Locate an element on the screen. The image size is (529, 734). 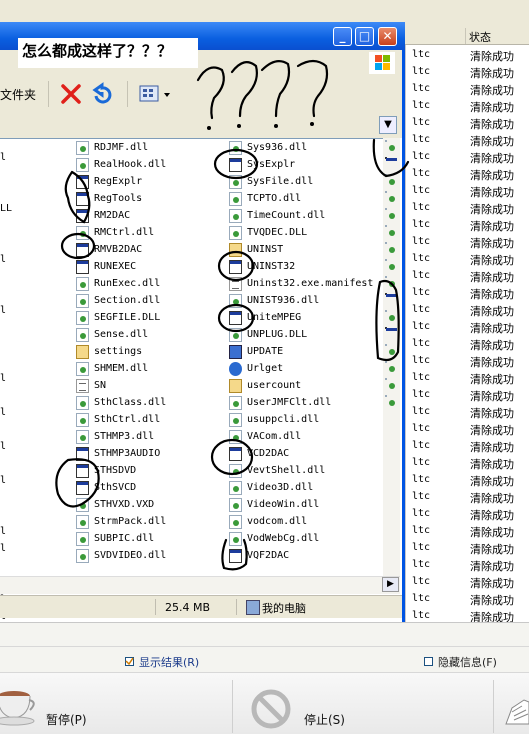
file-name: STHMP3AUDIO is located at coordinates (127, 453).